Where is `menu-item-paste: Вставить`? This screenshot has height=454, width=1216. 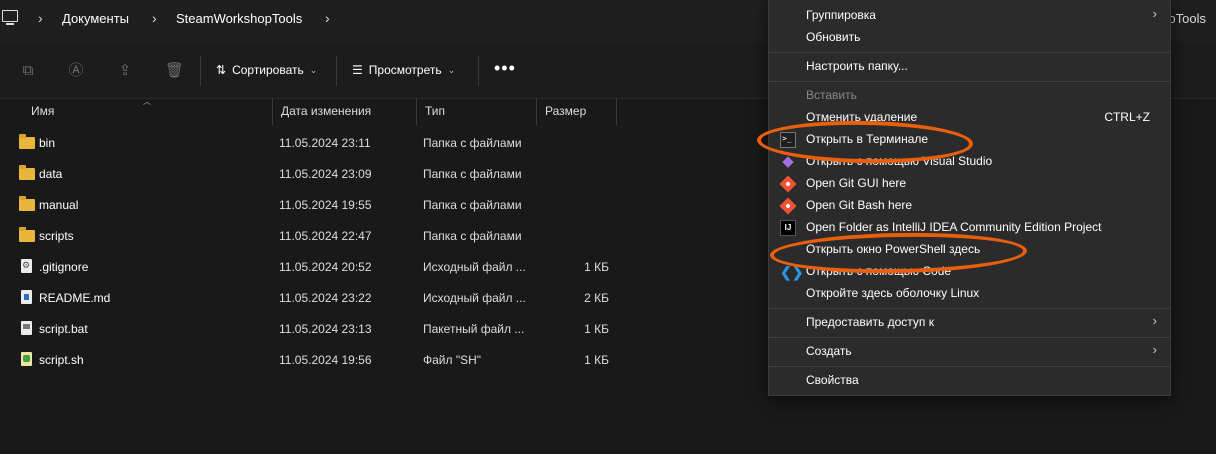 menu-item-paste: Вставить is located at coordinates (969, 96).